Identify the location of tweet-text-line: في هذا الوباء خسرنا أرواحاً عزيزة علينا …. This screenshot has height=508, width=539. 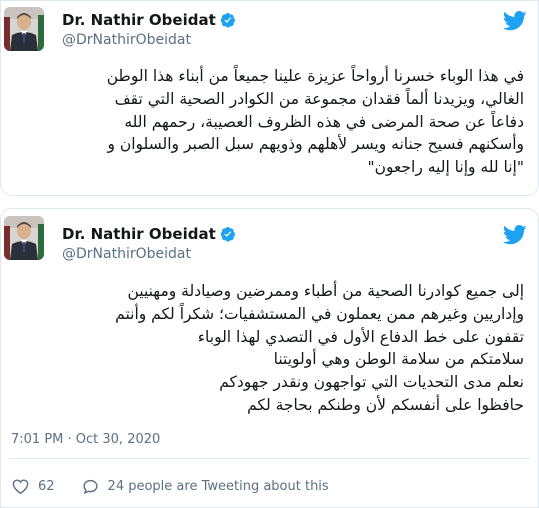
(315, 76).